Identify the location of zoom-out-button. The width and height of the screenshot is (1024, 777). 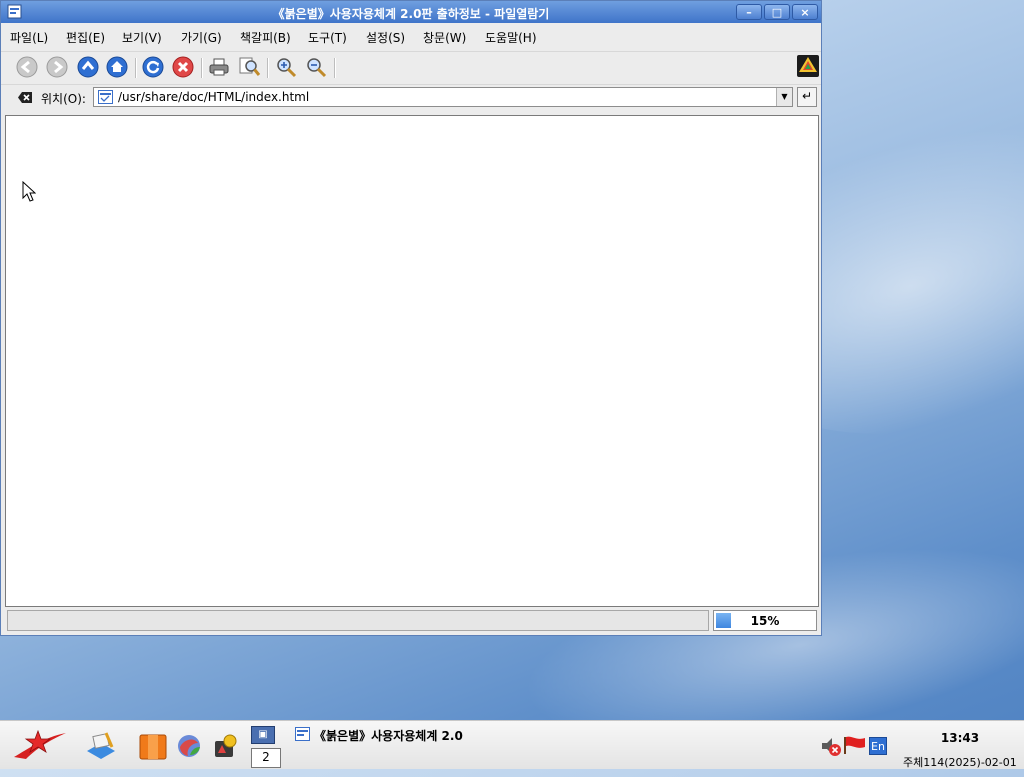
(317, 68).